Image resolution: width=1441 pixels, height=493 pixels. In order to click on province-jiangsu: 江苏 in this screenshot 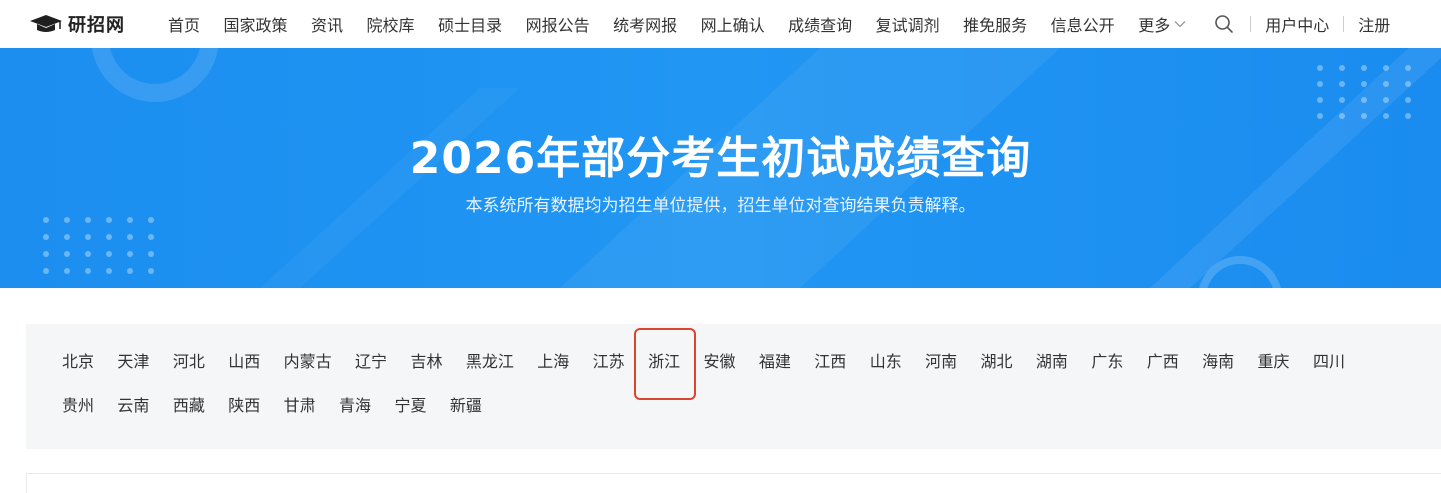, I will do `click(609, 362)`.